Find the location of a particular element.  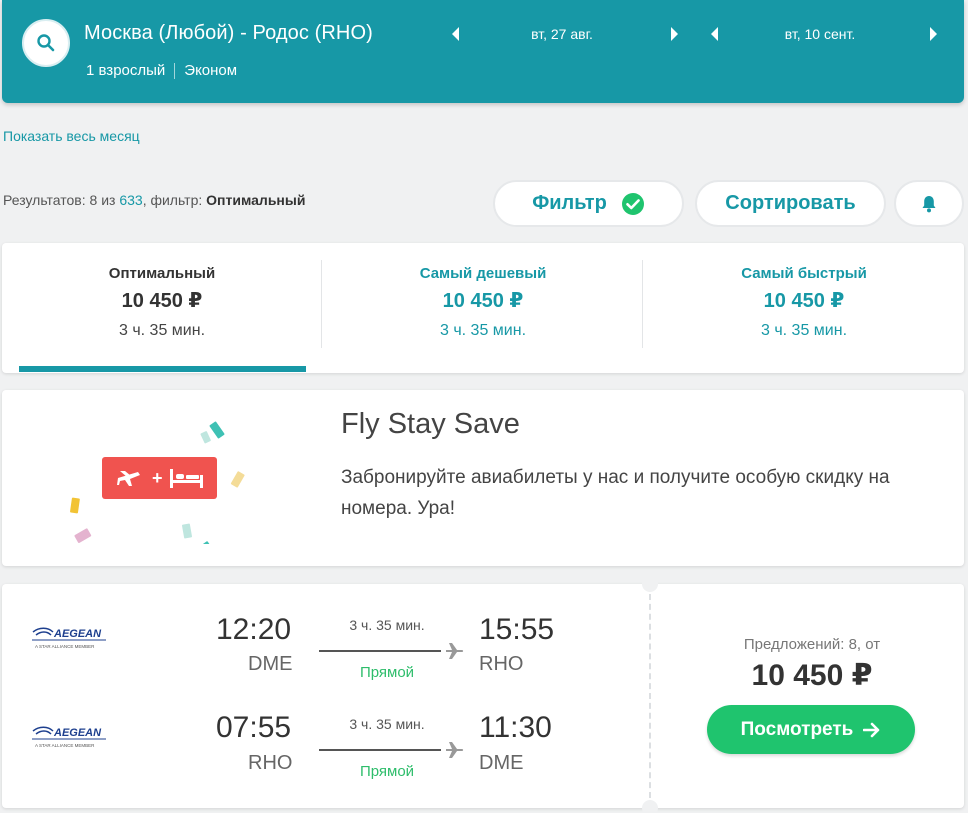

tab-cheapest: Самый дешевый 10 450 ₽ 3 ч. 35 мин. is located at coordinates (483, 308).